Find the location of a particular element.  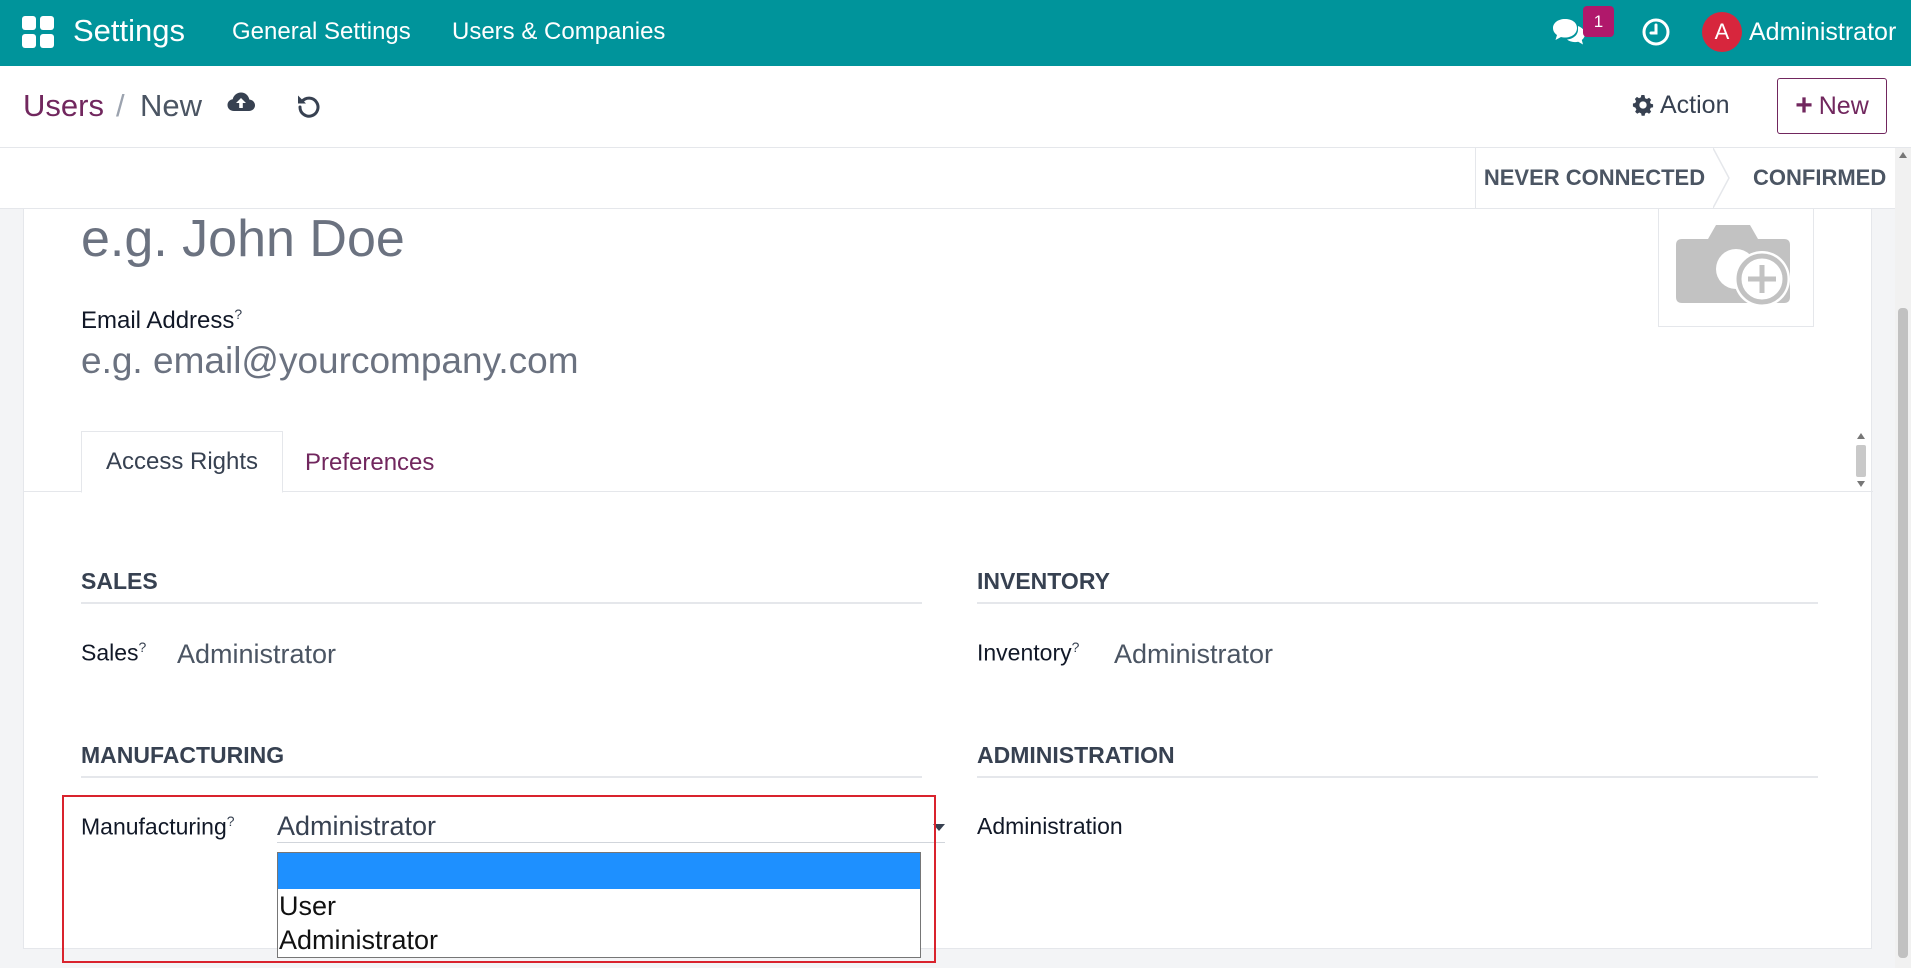

gear-icon is located at coordinates (1643, 105).